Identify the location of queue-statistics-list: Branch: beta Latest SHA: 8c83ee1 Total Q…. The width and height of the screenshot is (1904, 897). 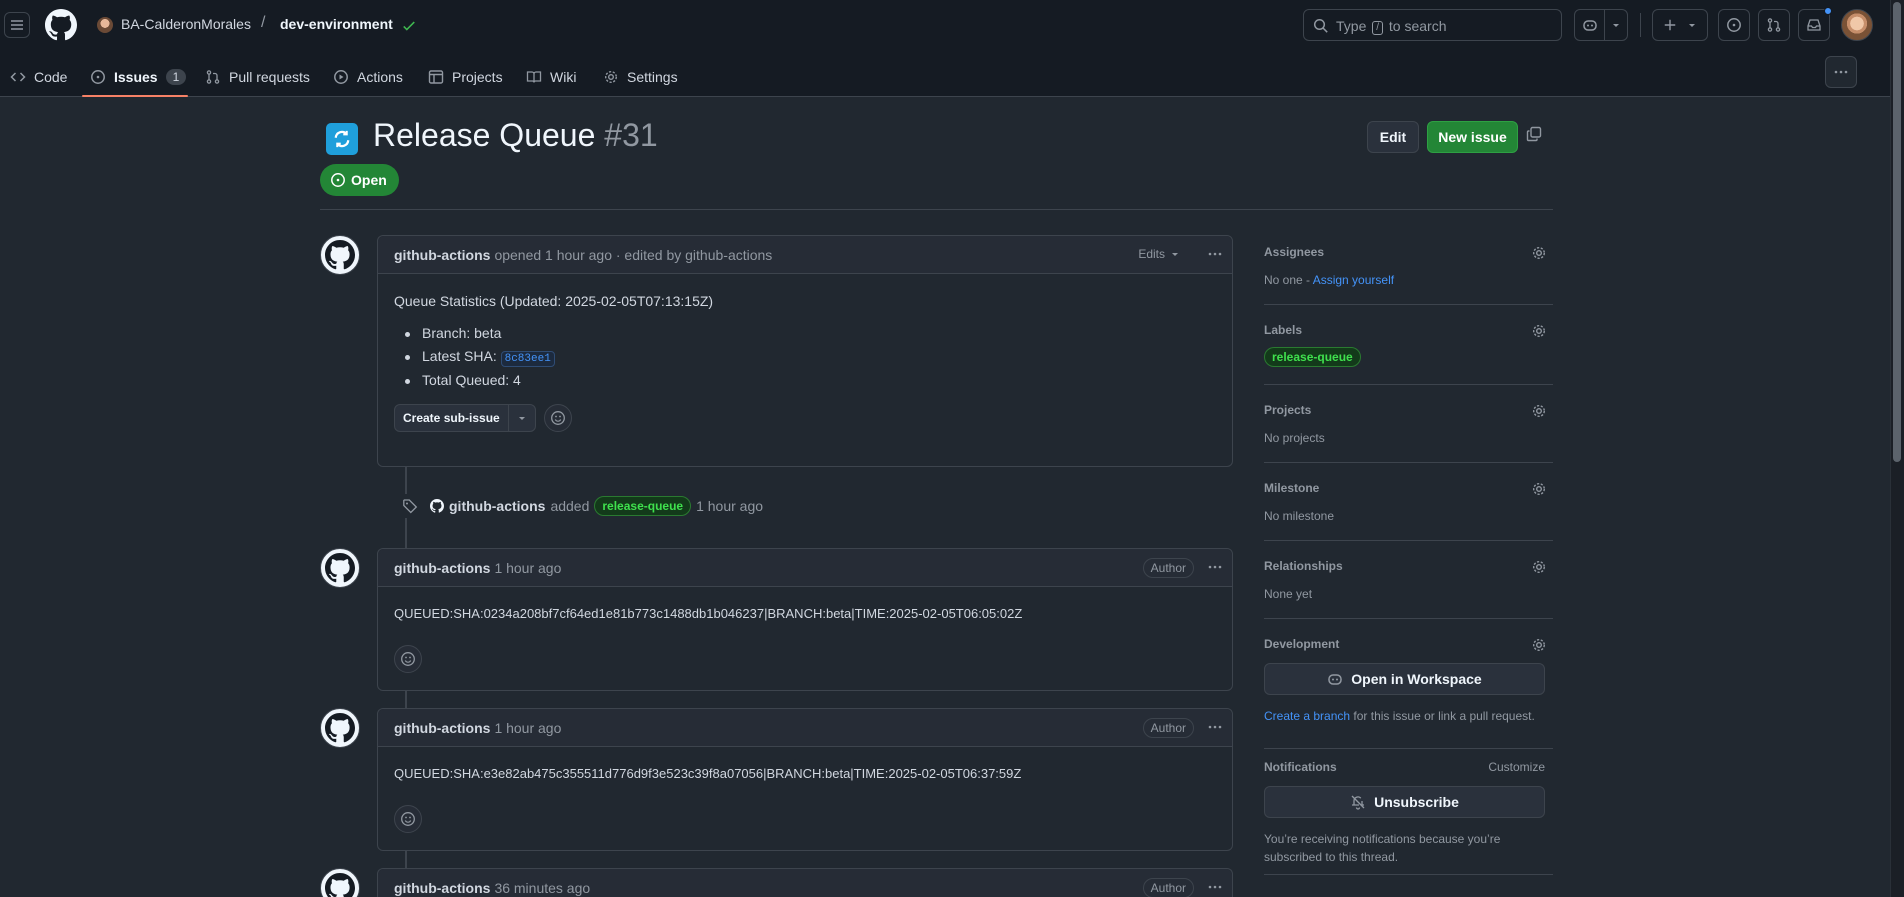
(805, 356).